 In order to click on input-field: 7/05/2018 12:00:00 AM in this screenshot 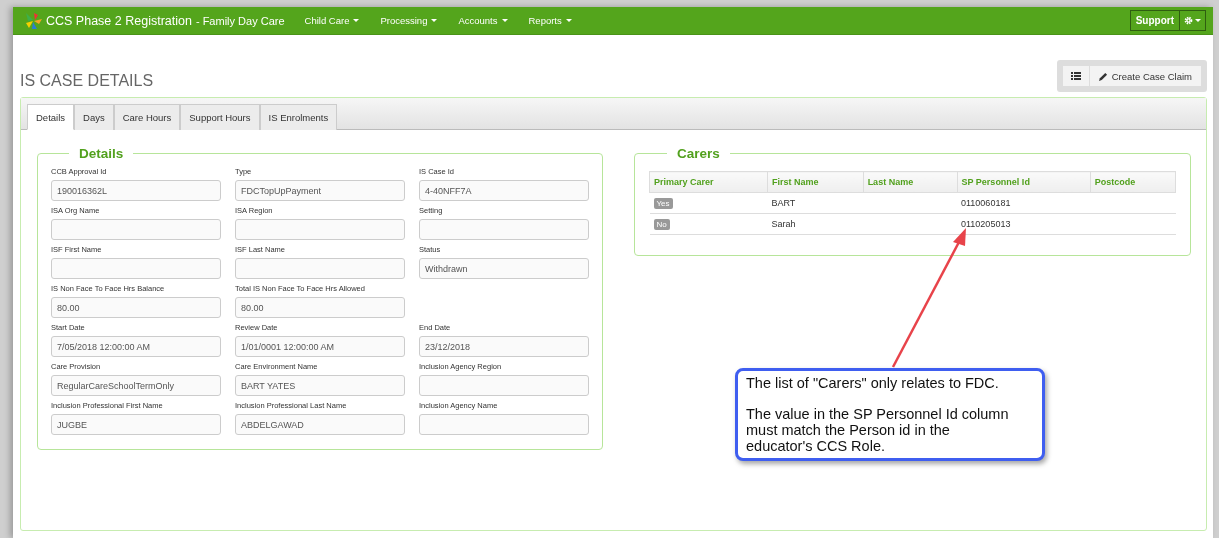, I will do `click(136, 346)`.